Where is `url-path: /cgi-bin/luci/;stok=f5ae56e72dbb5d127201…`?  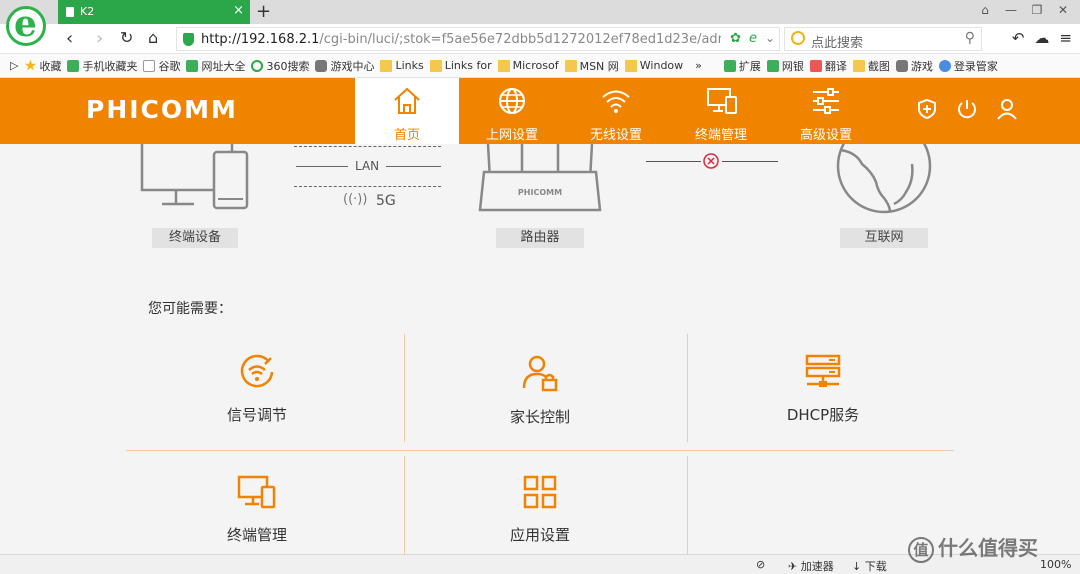
url-path: /cgi-bin/luci/;stok=f5ae56e72dbb5d127201… is located at coordinates (520, 39).